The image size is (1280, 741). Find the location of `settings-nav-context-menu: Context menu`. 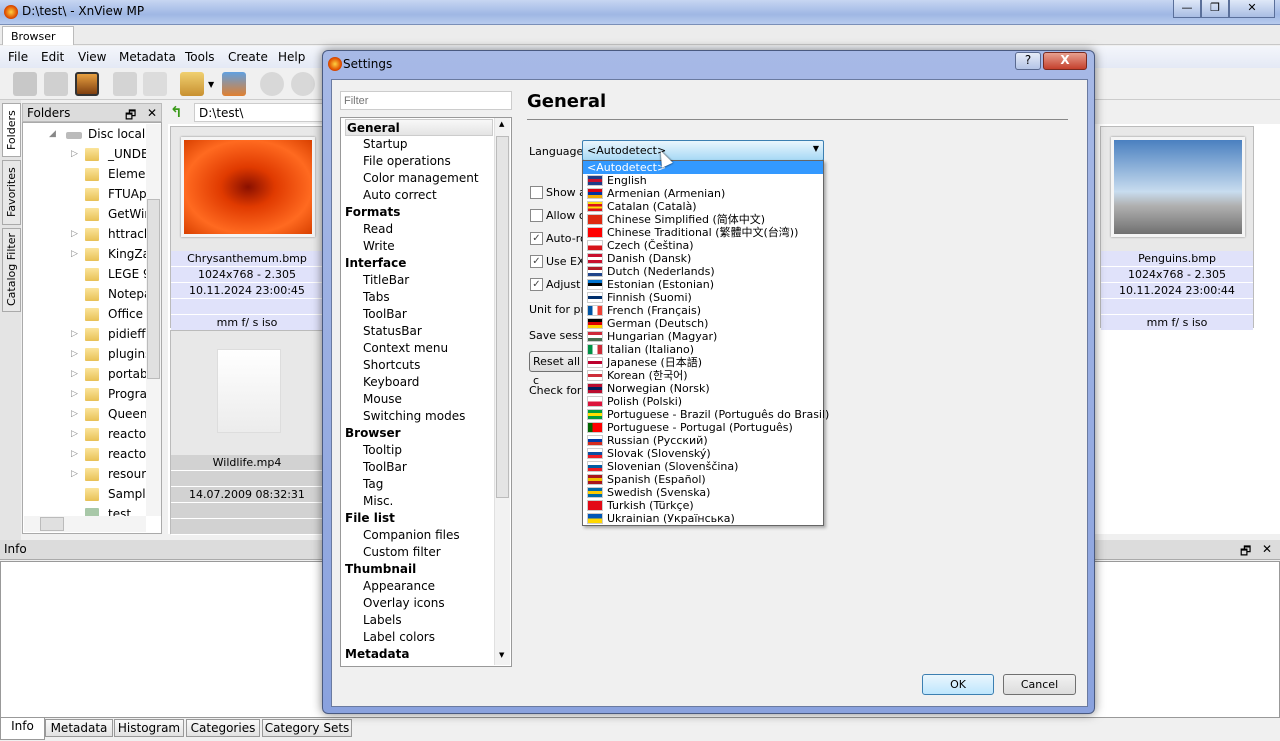

settings-nav-context-menu: Context menu is located at coordinates (405, 348).